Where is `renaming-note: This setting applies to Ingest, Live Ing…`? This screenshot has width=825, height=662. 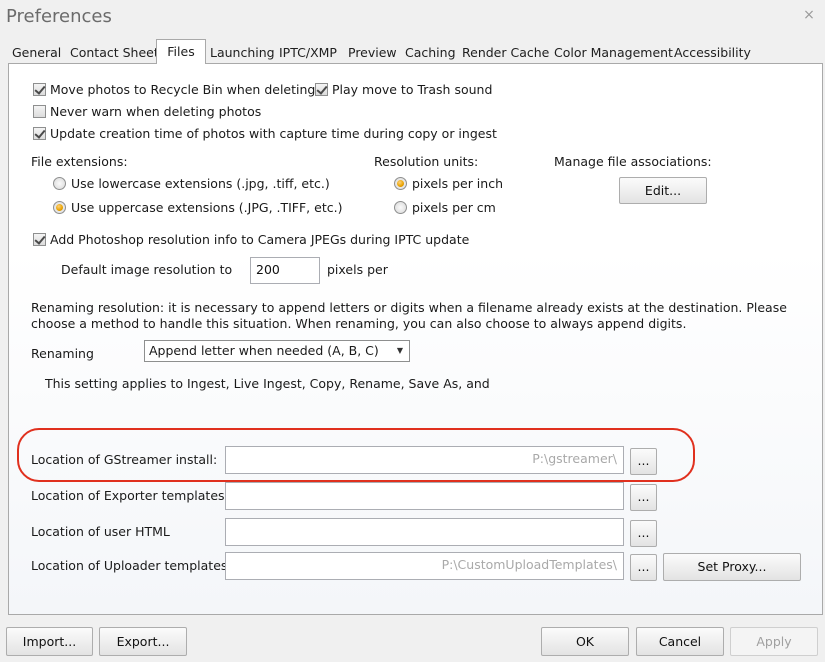
renaming-note: This setting applies to Ingest, Live Ing… is located at coordinates (267, 383).